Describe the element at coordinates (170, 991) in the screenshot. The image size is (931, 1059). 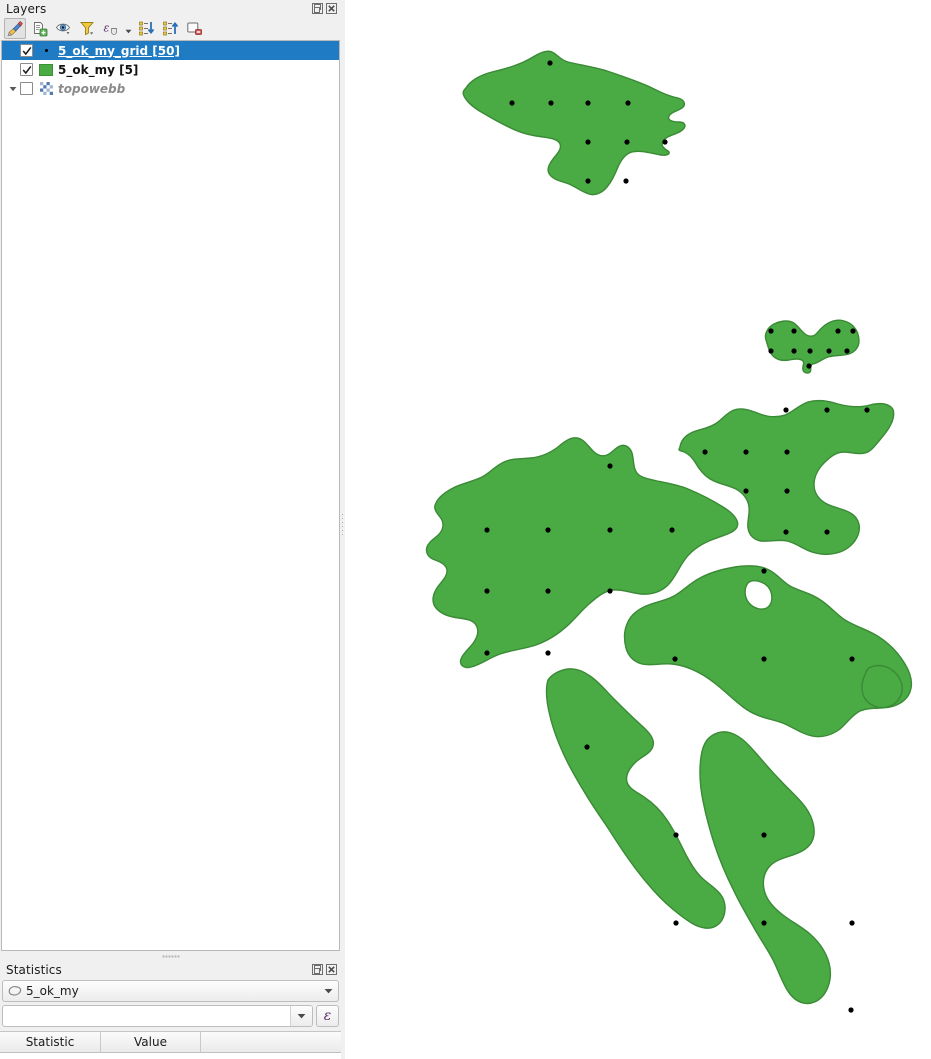
I see `statistics-layer-select: 5_ok_my` at that location.